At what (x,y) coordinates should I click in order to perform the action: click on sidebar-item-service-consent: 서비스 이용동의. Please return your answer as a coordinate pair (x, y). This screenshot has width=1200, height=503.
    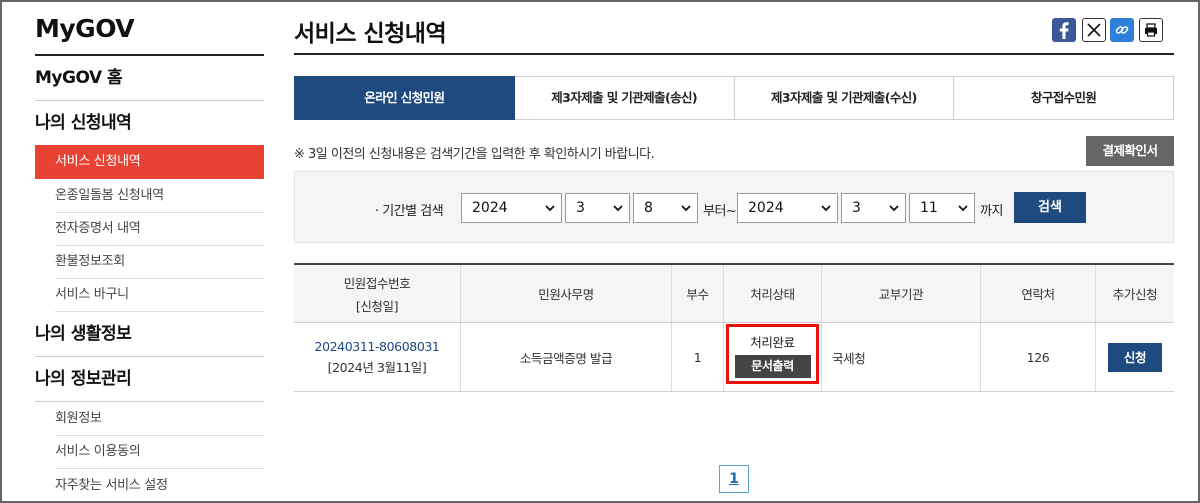
    Looking at the image, I should click on (149, 452).